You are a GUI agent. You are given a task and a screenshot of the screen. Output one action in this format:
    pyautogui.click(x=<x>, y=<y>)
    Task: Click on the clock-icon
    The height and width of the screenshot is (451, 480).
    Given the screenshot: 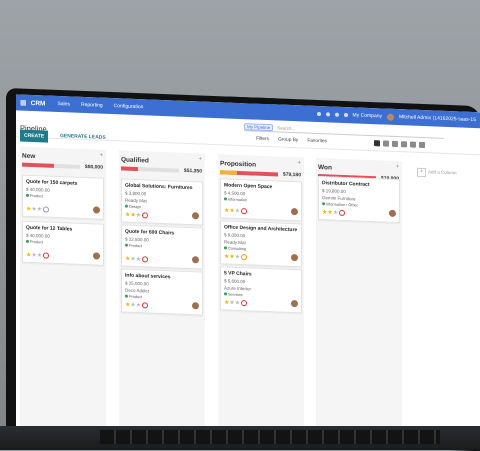 What is the action you would take?
    pyautogui.click(x=345, y=115)
    